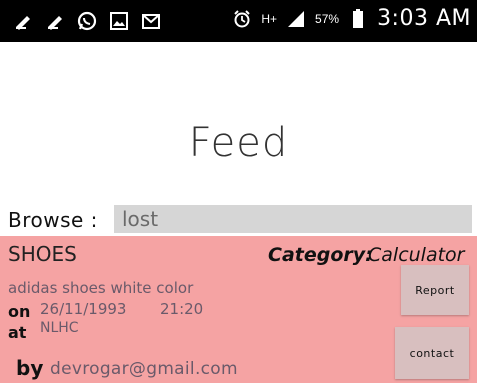 The height and width of the screenshot is (383, 477). What do you see at coordinates (242, 19) in the screenshot?
I see `alarm-icon` at bounding box center [242, 19].